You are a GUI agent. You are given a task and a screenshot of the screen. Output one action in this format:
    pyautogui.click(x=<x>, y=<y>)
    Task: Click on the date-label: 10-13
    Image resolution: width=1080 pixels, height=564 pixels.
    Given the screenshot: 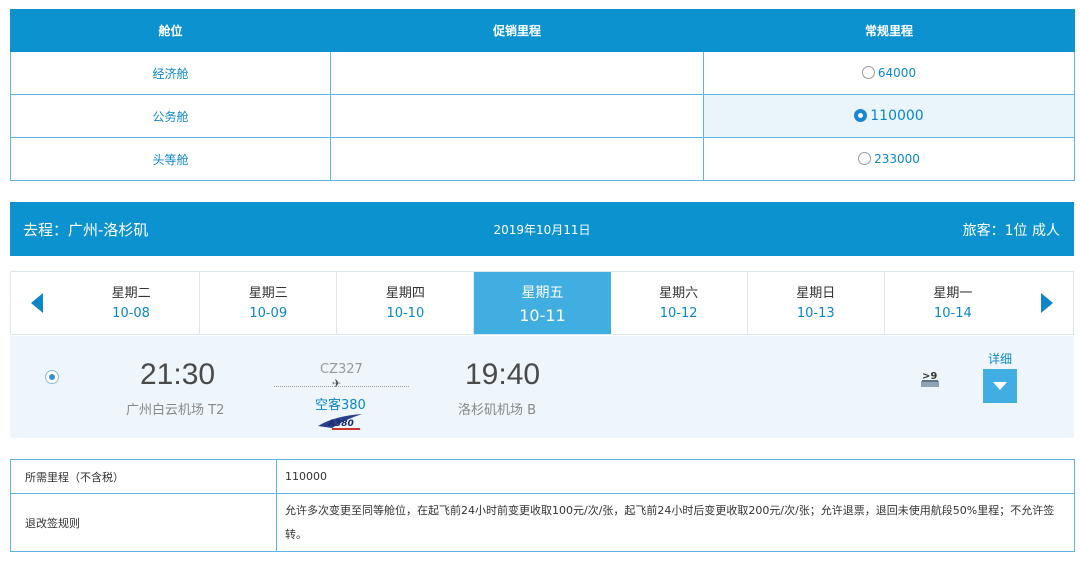 What is the action you would take?
    pyautogui.click(x=815, y=313)
    